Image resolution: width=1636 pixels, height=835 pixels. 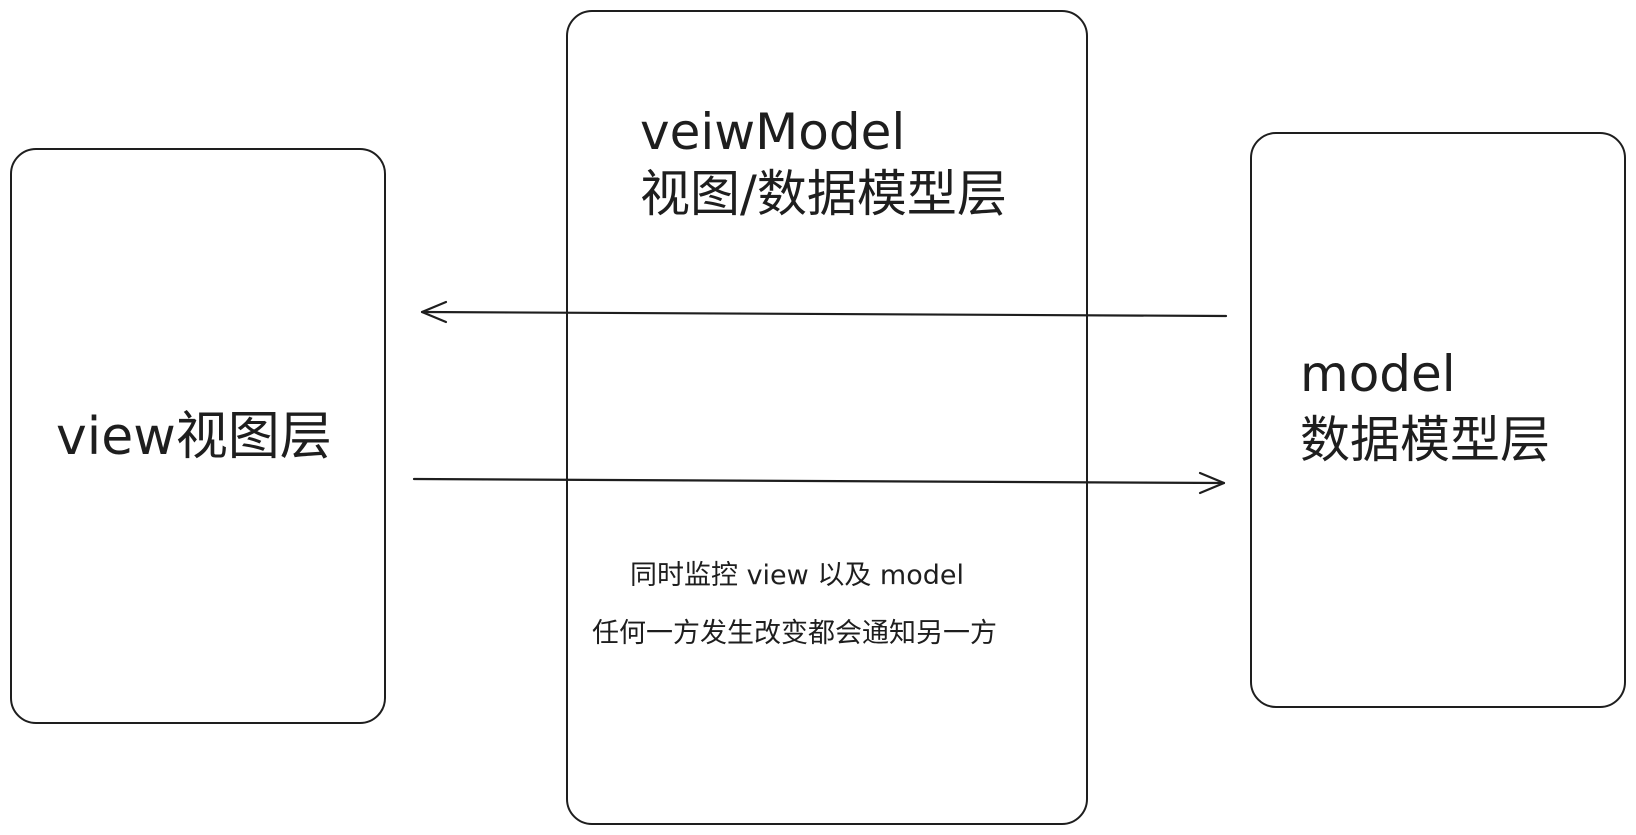 I want to click on arrow-view-to-model, so click(x=819, y=483).